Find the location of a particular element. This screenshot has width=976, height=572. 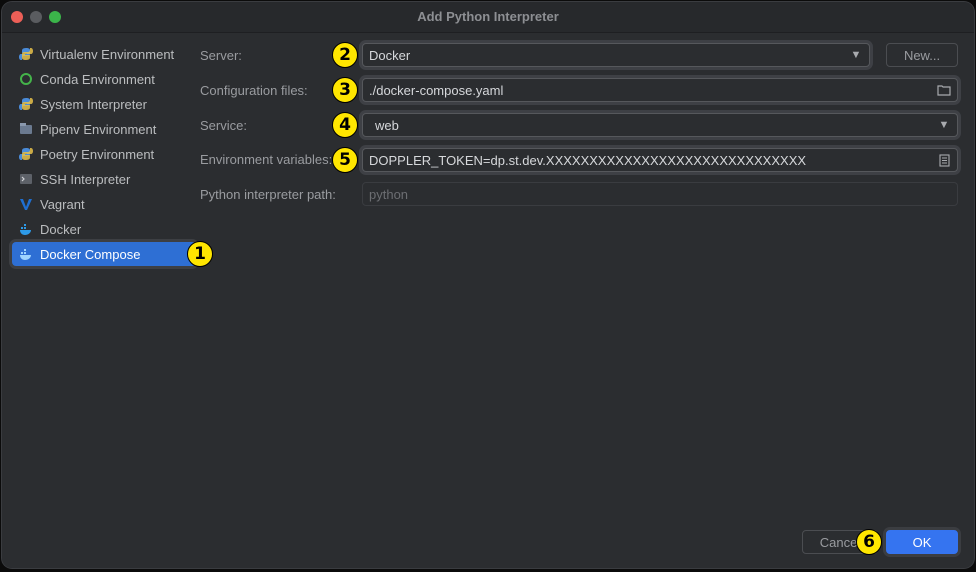

sidebar-item-pipenv: Pipenv Environment is located at coordinates (104, 129).